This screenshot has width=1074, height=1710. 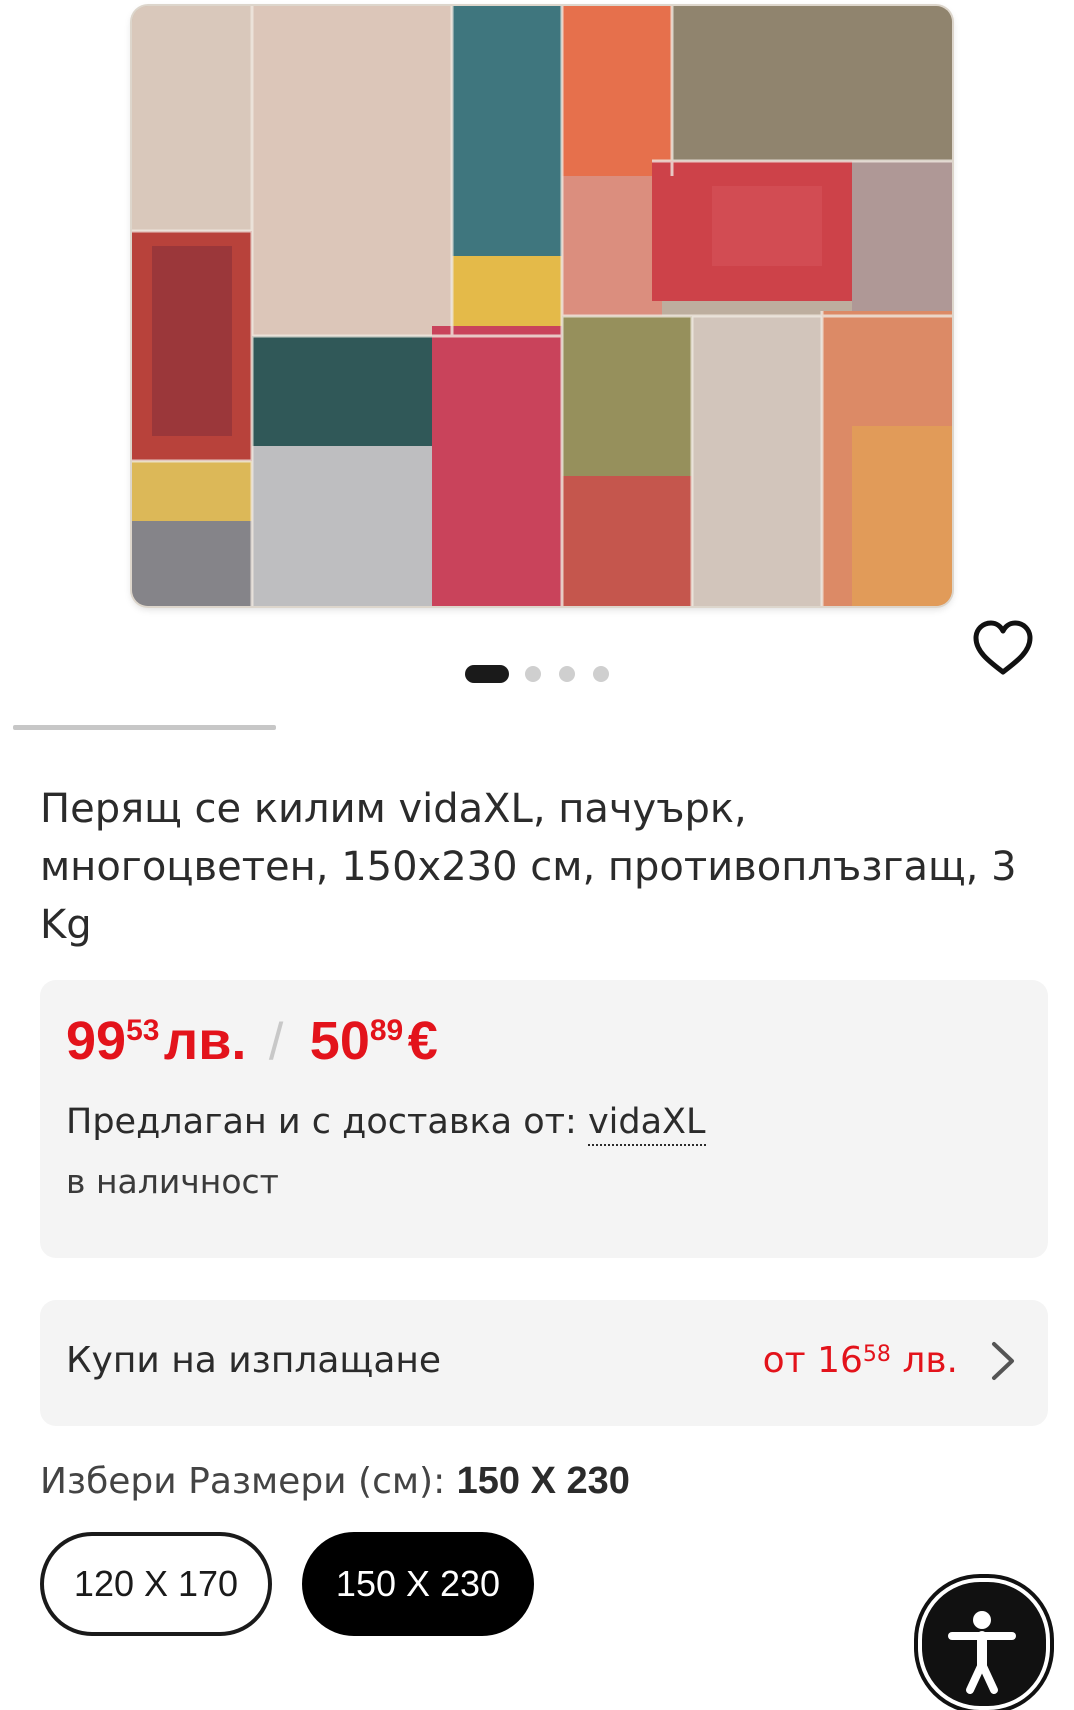 I want to click on installment-price: от 1658 лв., so click(x=860, y=1360).